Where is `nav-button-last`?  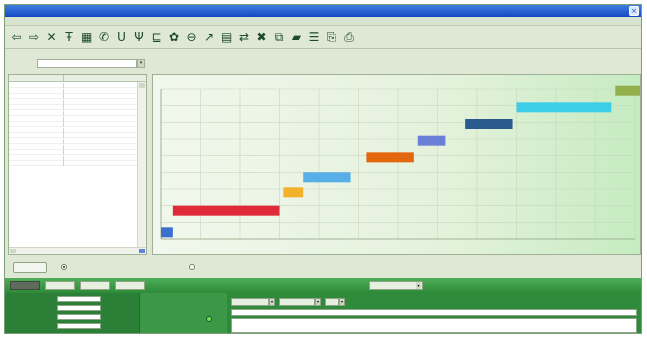
nav-button-last is located at coordinates (130, 285).